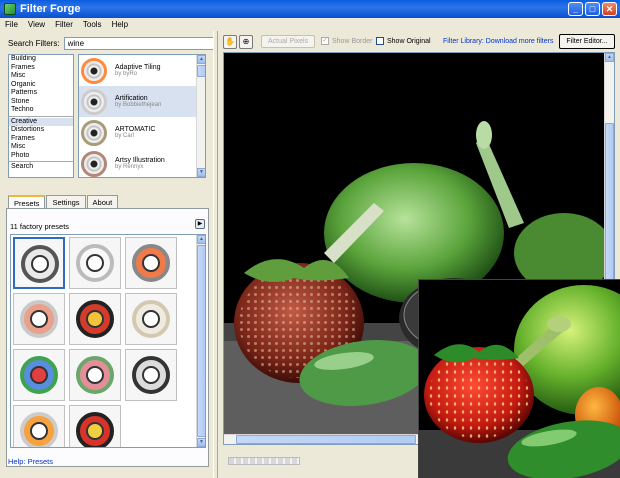 The width and height of the screenshot is (620, 478). Describe the element at coordinates (27, 201) in the screenshot. I see `tab-presets: Presets` at that location.